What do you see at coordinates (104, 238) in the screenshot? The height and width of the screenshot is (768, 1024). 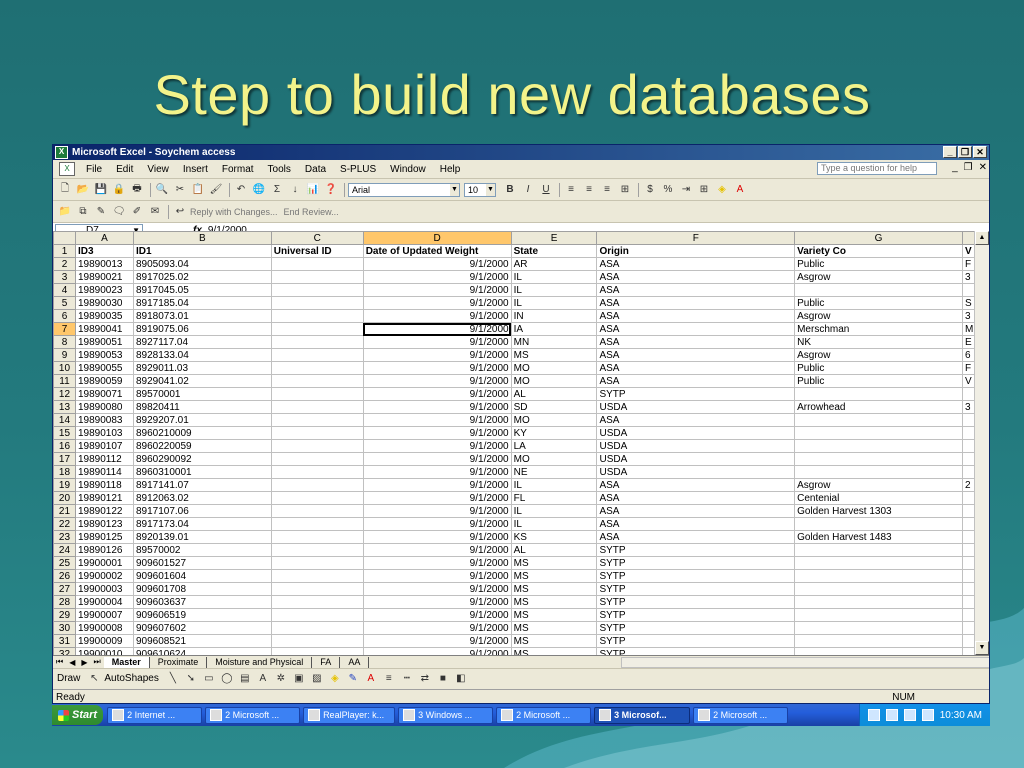 I see `column-header: A` at bounding box center [104, 238].